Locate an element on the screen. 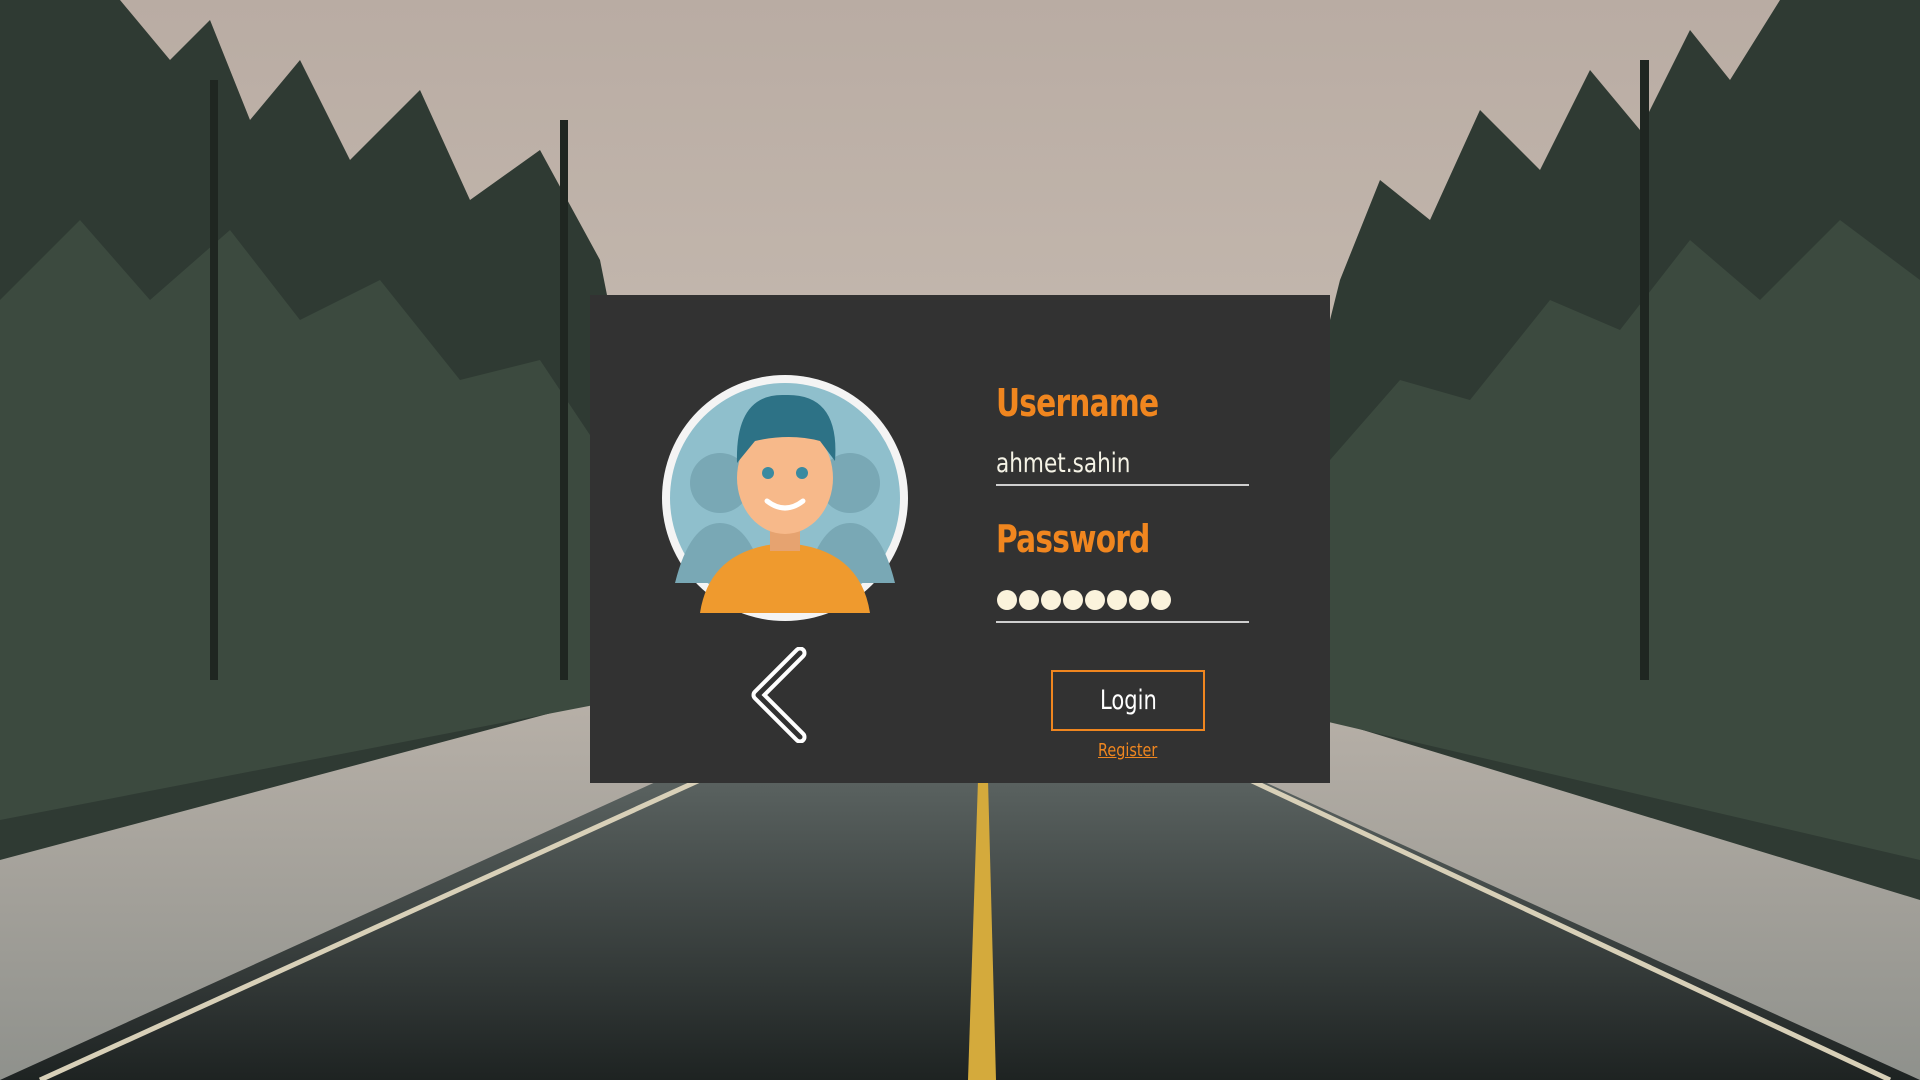 This screenshot has width=1920, height=1080. user-avatar-icon is located at coordinates (785, 498).